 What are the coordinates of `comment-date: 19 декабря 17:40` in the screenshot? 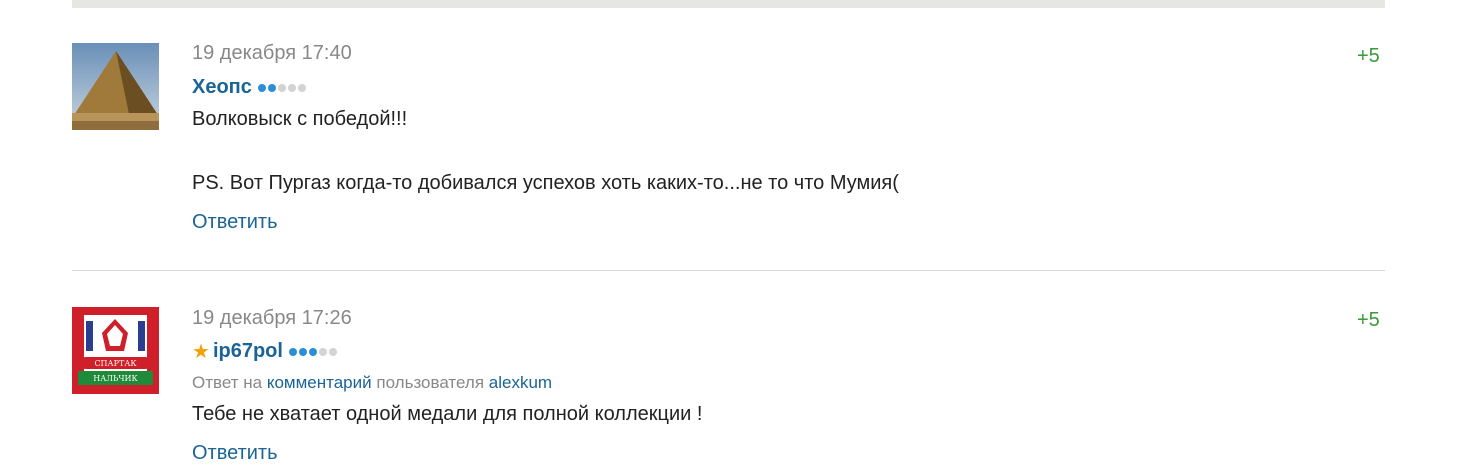 It's located at (272, 53).